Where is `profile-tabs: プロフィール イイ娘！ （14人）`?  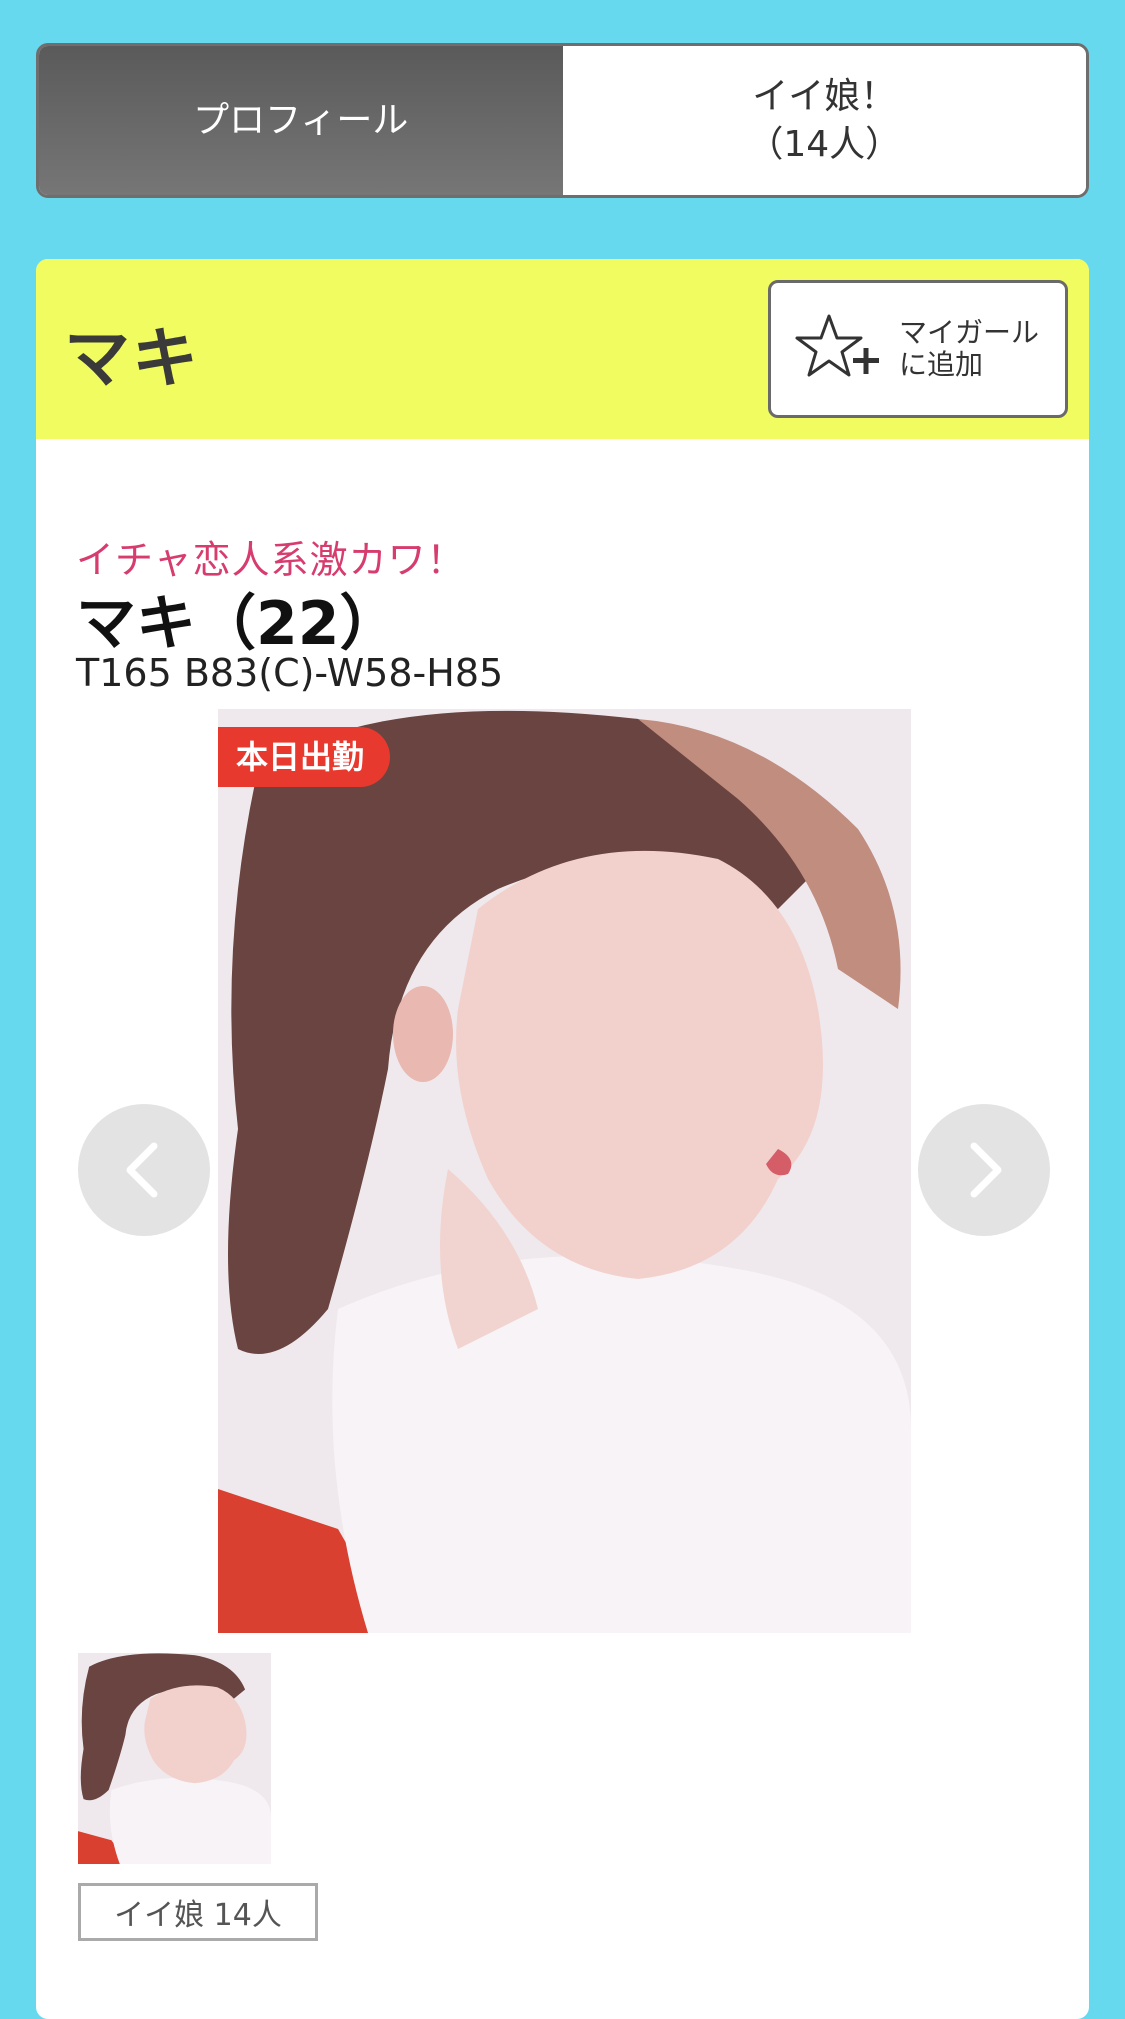
profile-tabs: プロフィール イイ娘！ （14人） is located at coordinates (562, 120).